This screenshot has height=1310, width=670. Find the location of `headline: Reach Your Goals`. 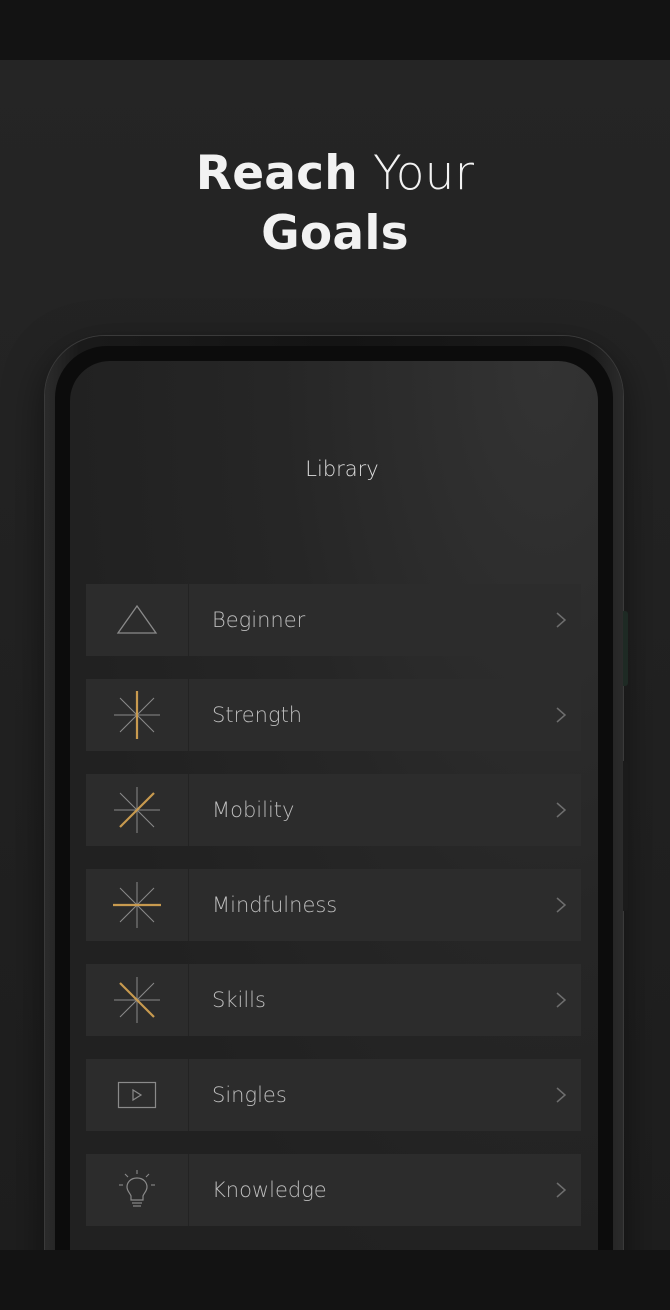

headline: Reach Your Goals is located at coordinates (335, 204).